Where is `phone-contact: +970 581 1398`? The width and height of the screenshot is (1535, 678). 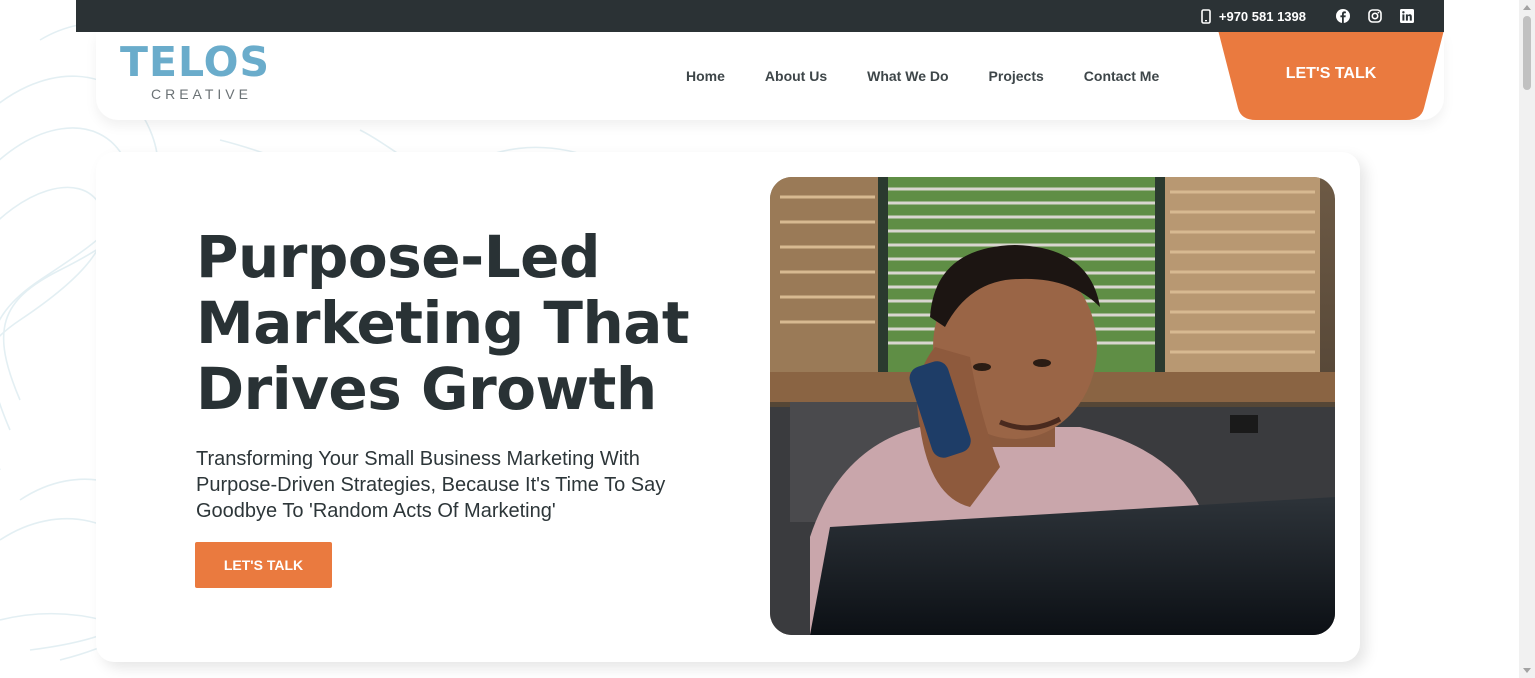 phone-contact: +970 581 1398 is located at coordinates (1253, 16).